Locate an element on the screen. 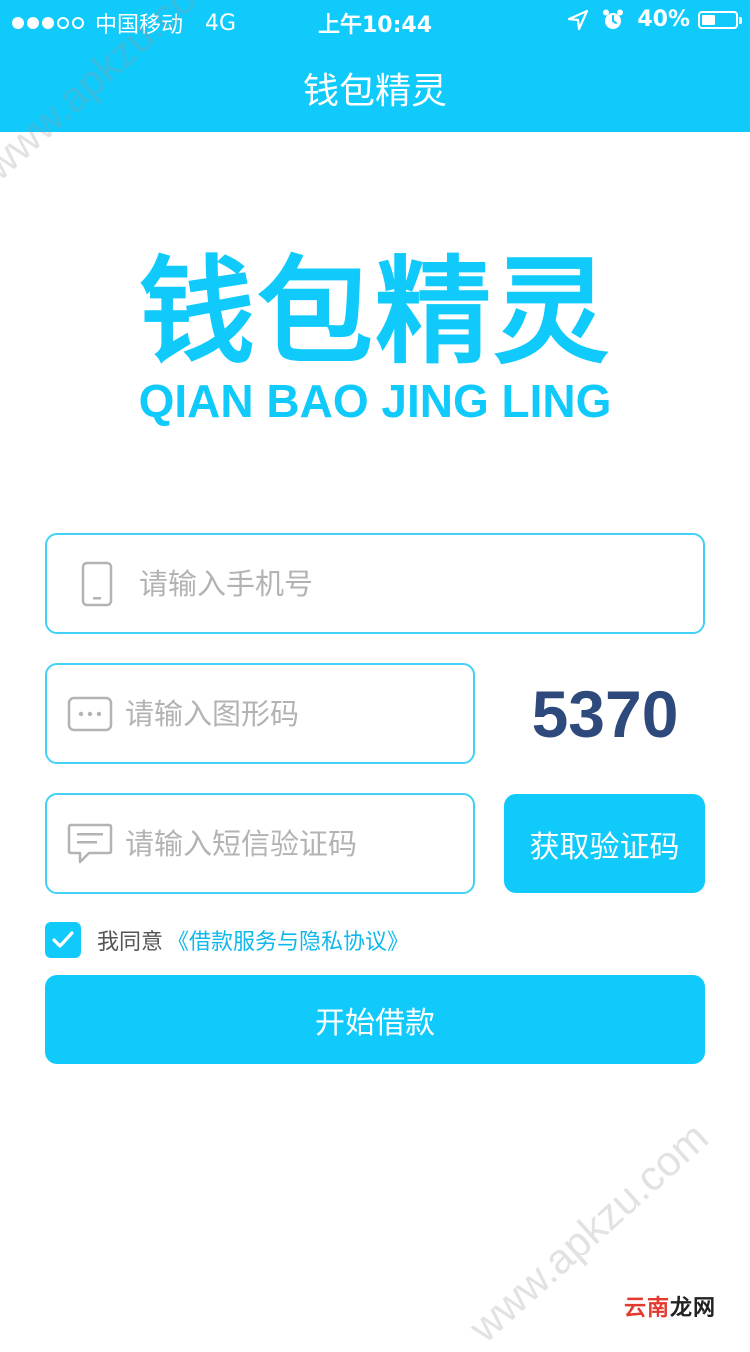  captcha-field is located at coordinates (268, 713).